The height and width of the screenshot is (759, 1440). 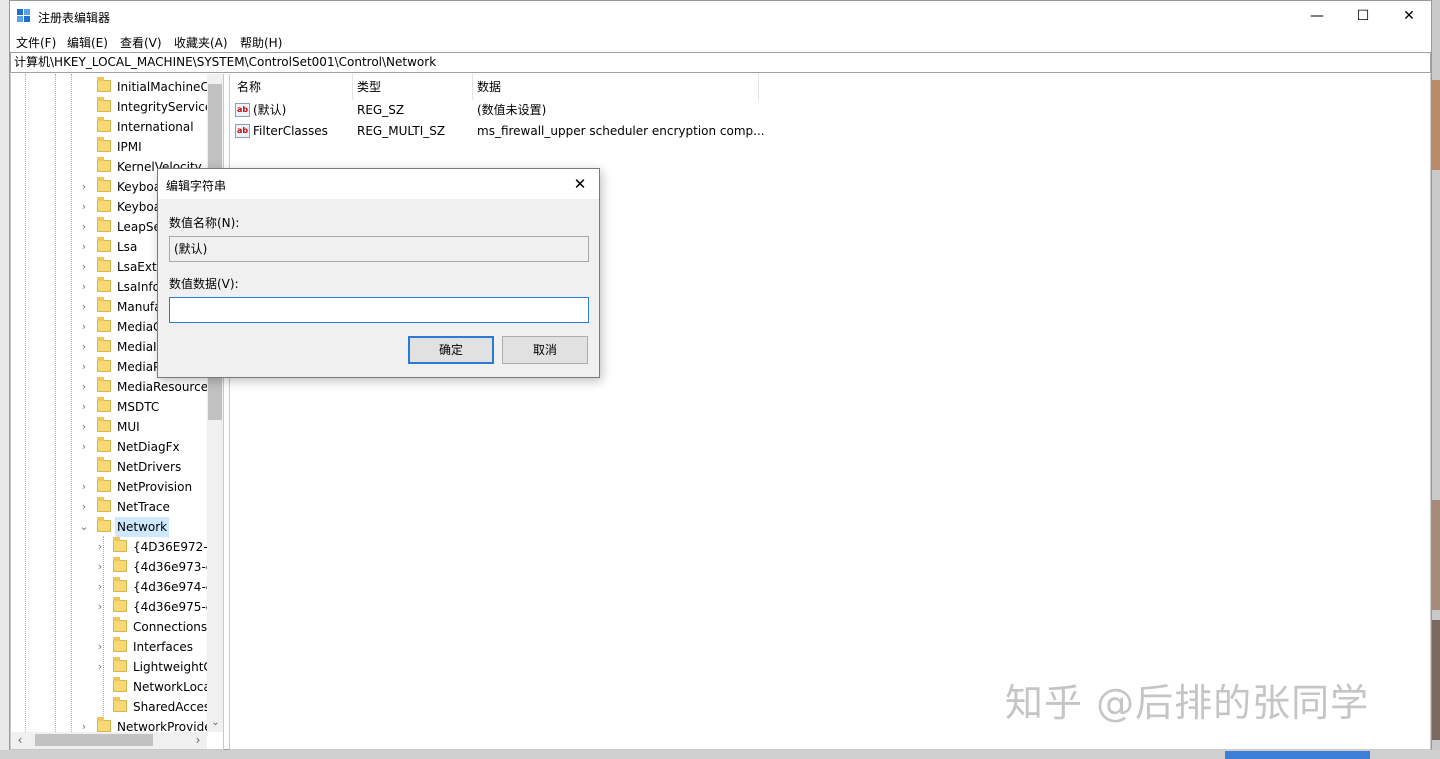 I want to click on tree-item: › MUI, so click(x=109, y=427).